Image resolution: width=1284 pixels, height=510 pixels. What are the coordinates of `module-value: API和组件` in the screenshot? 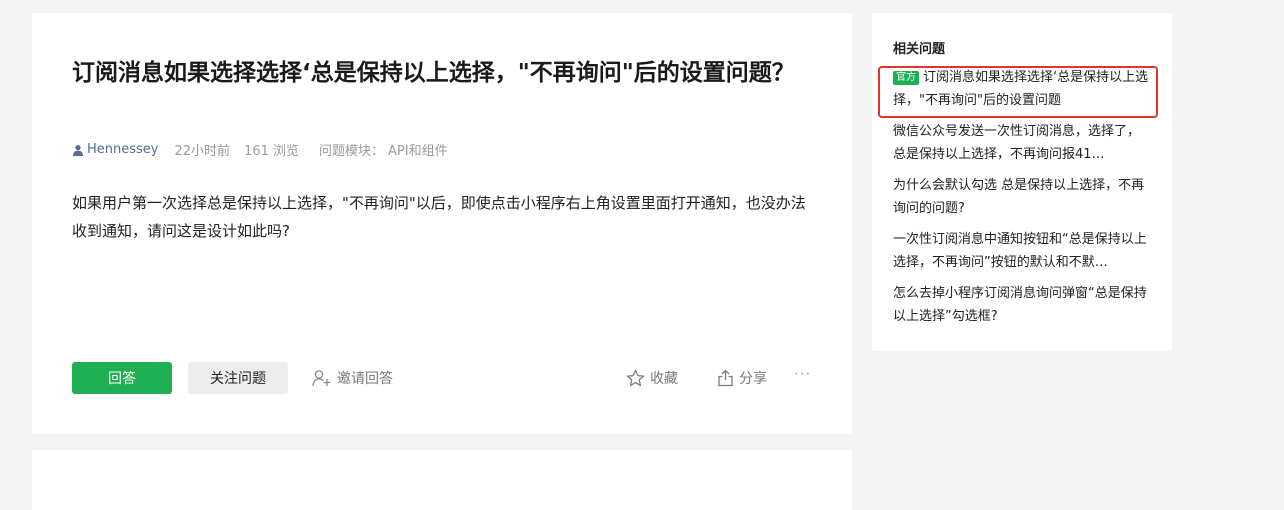 It's located at (418, 149).